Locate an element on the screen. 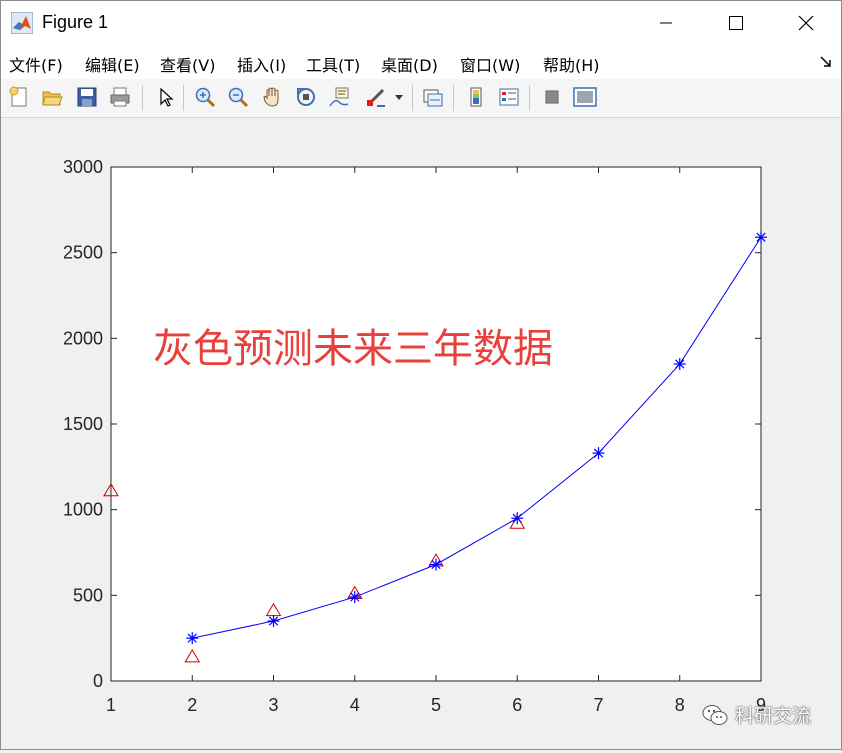 The image size is (842, 753). open-file-button is located at coordinates (52, 97).